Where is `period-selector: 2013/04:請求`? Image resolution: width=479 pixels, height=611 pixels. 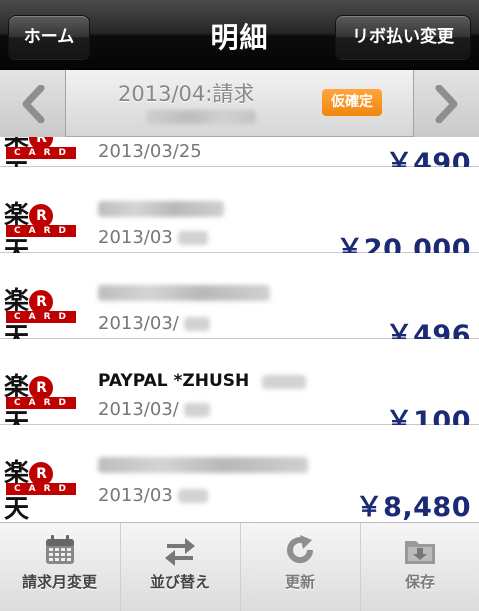 period-selector: 2013/04:請求 is located at coordinates (239, 103).